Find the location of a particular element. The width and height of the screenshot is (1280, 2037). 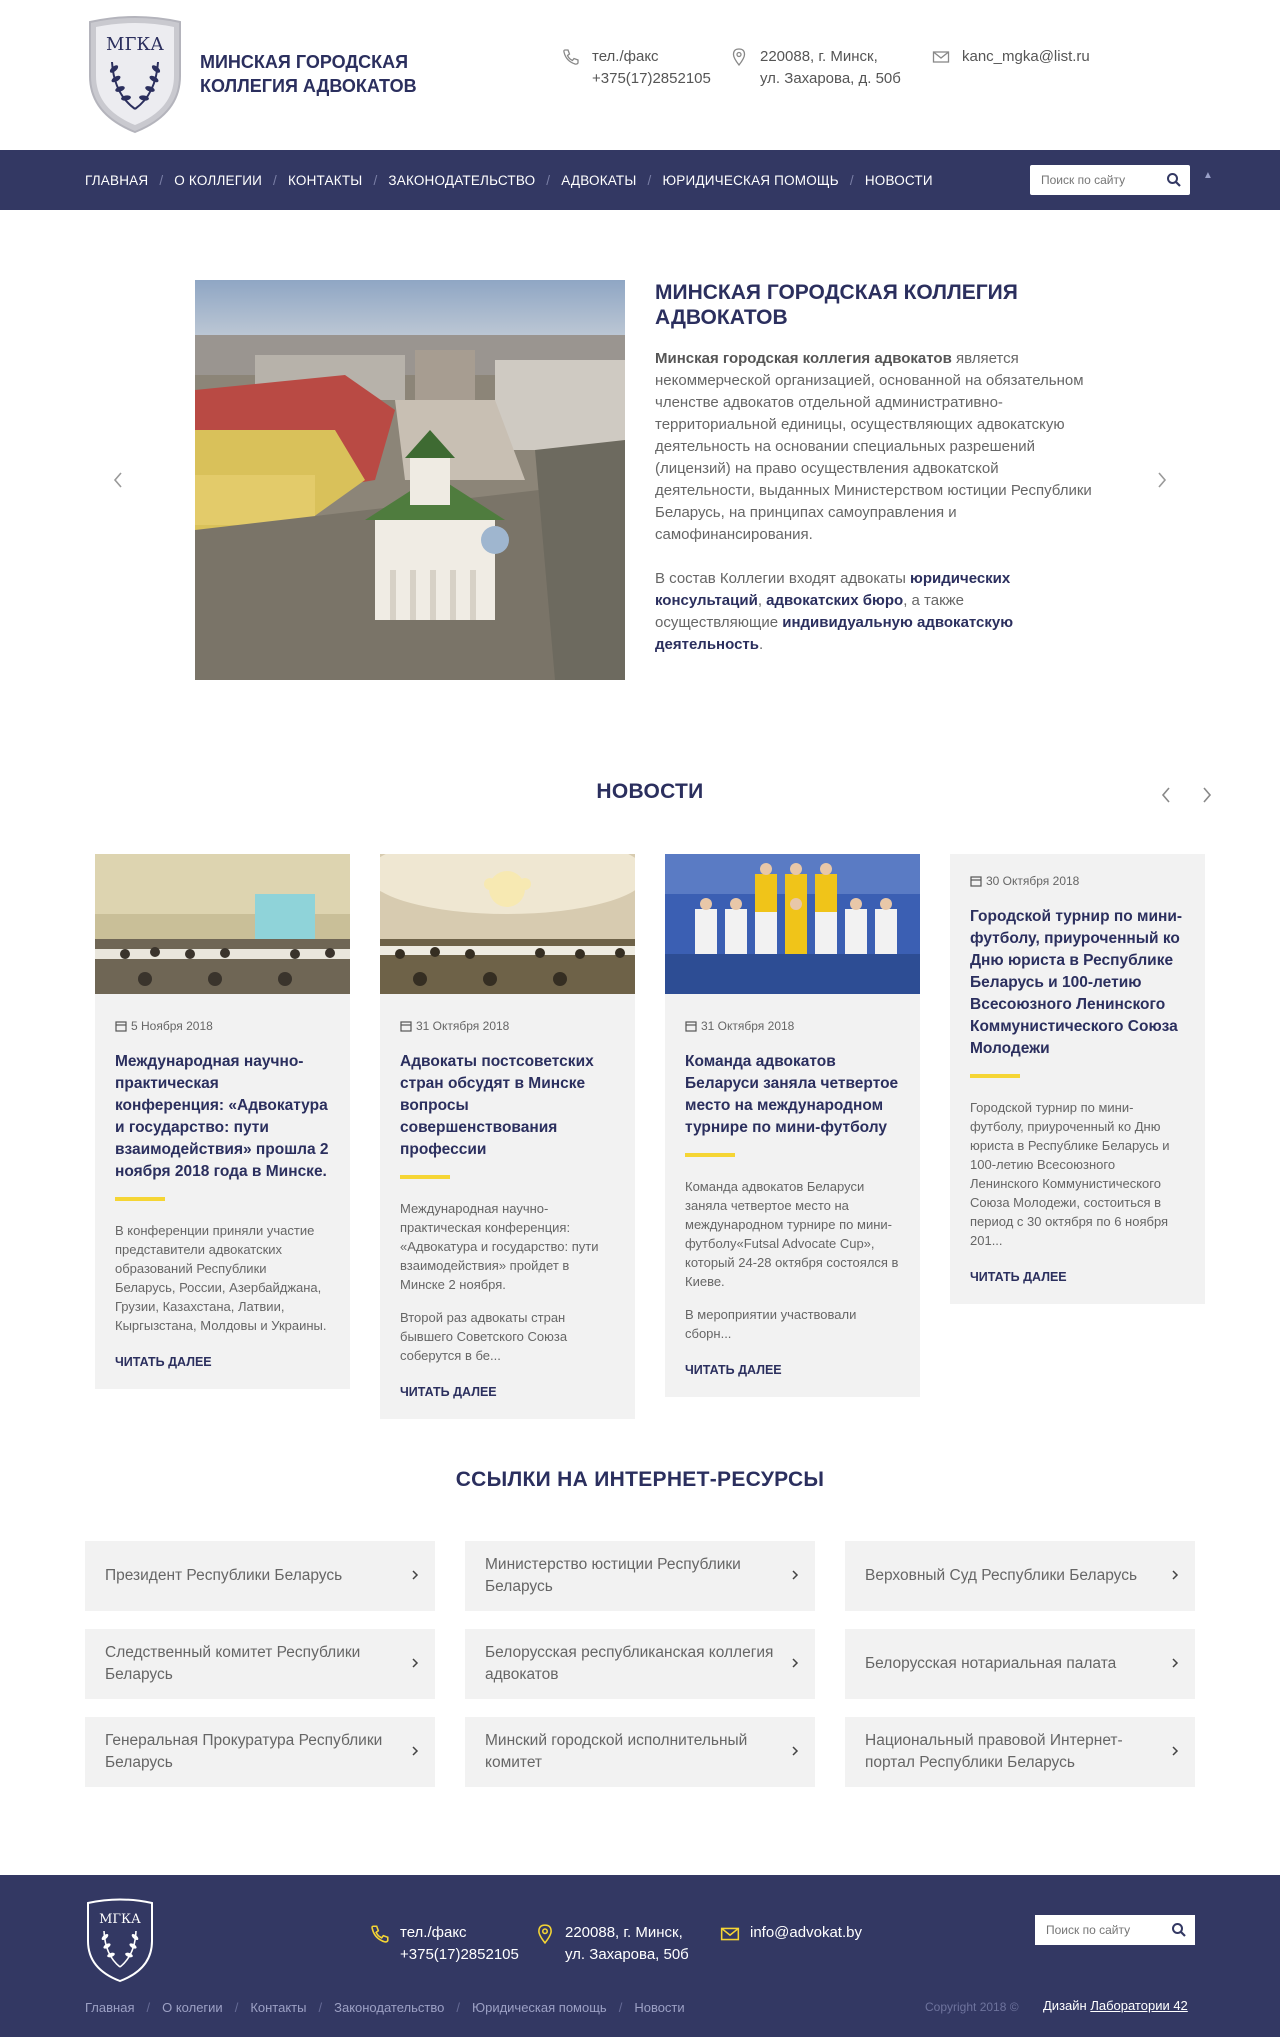

footer-nav-legal-help: Юридическая помощь is located at coordinates (539, 2007).